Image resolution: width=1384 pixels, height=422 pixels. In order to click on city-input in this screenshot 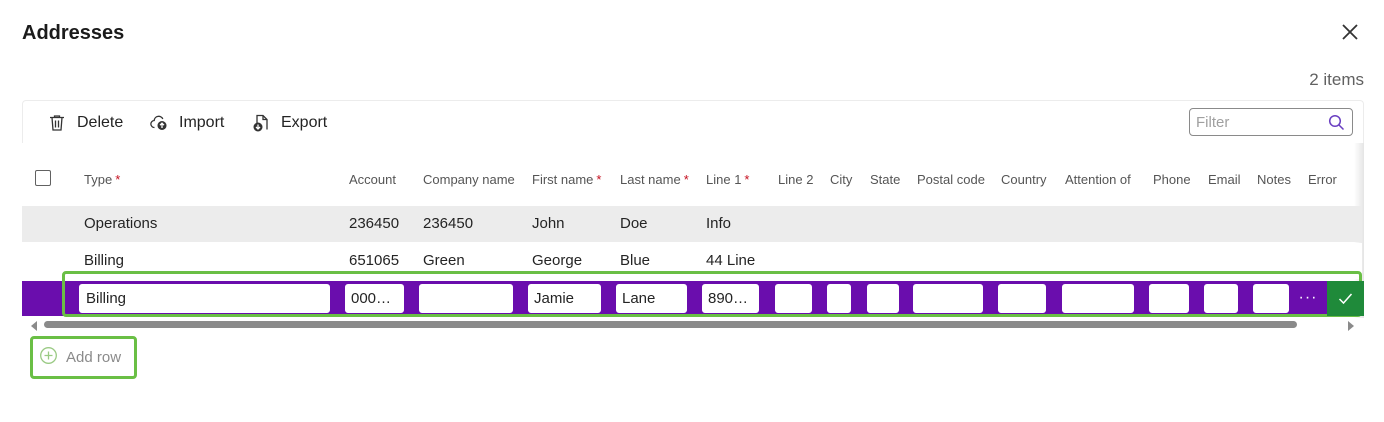, I will do `click(839, 298)`.